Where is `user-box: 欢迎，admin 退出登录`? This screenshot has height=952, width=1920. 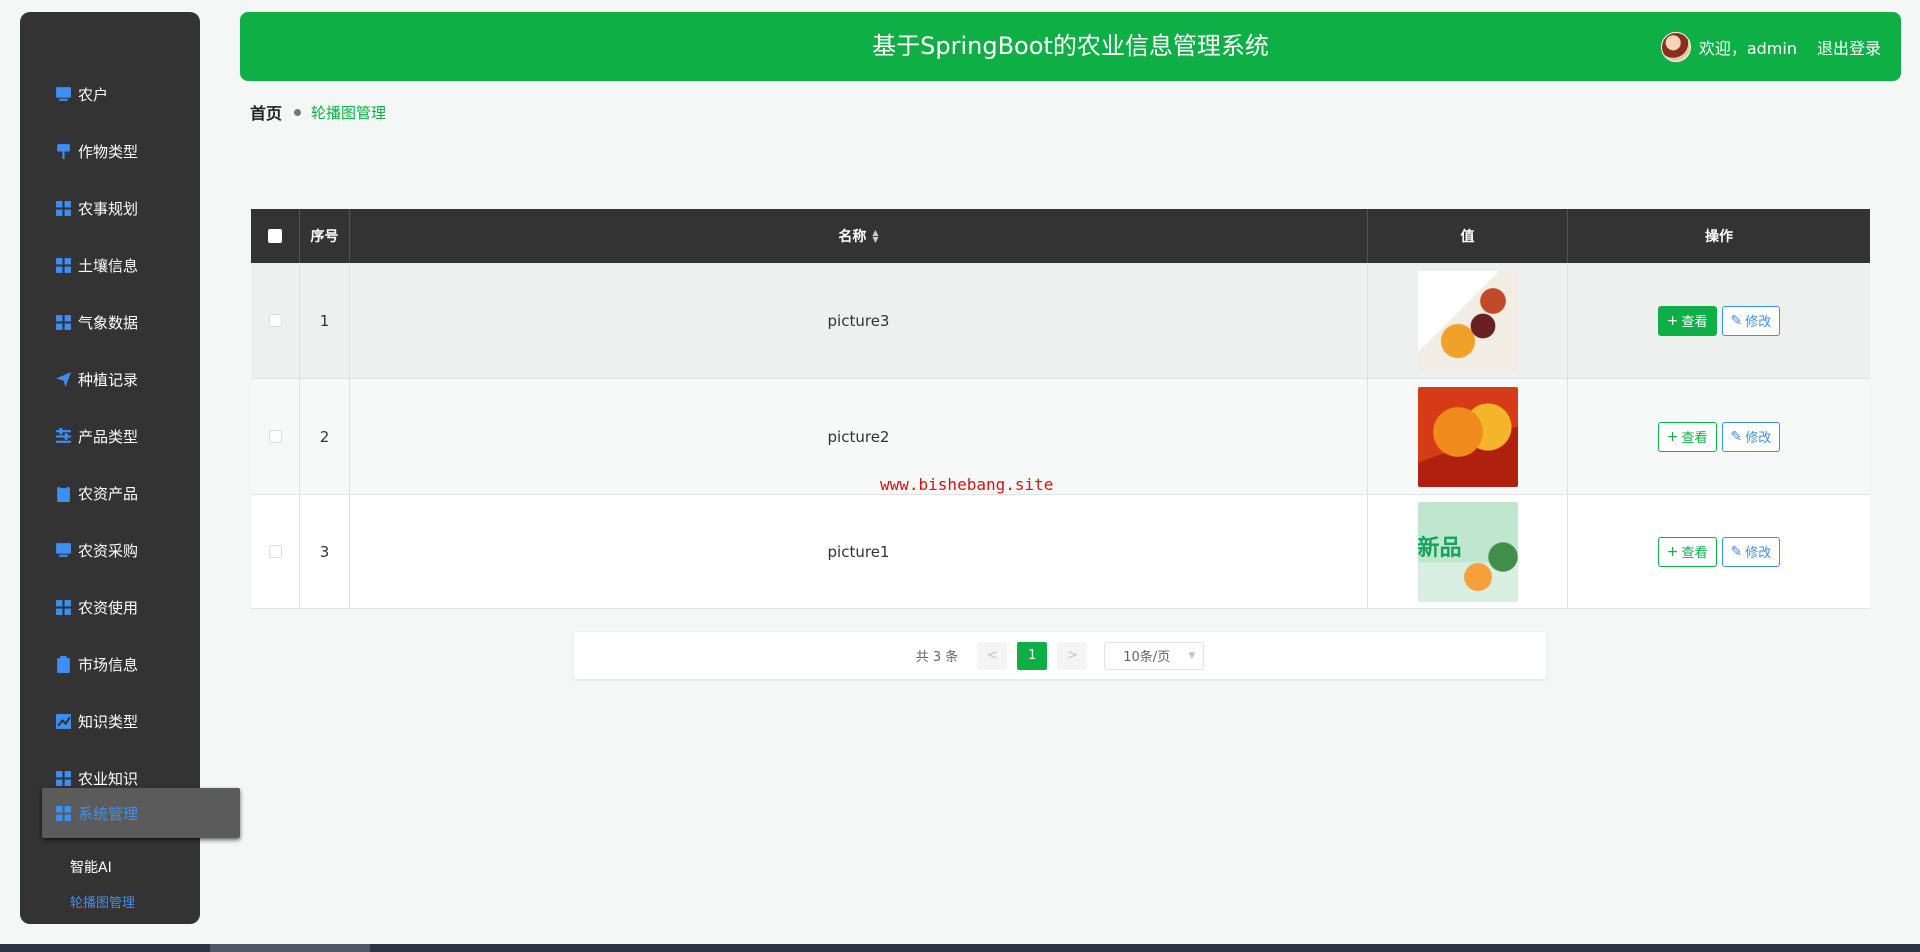 user-box: 欢迎，admin 退出登录 is located at coordinates (1770, 46).